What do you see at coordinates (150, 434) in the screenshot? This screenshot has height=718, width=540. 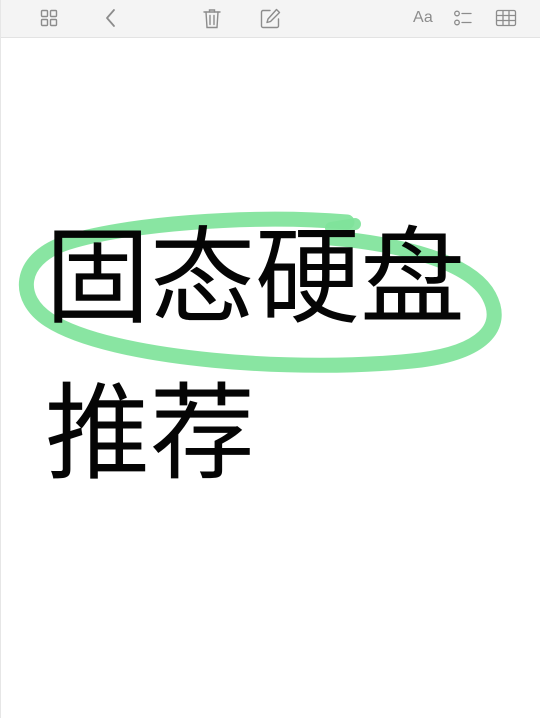 I see `note-title-line-2: 推荐` at bounding box center [150, 434].